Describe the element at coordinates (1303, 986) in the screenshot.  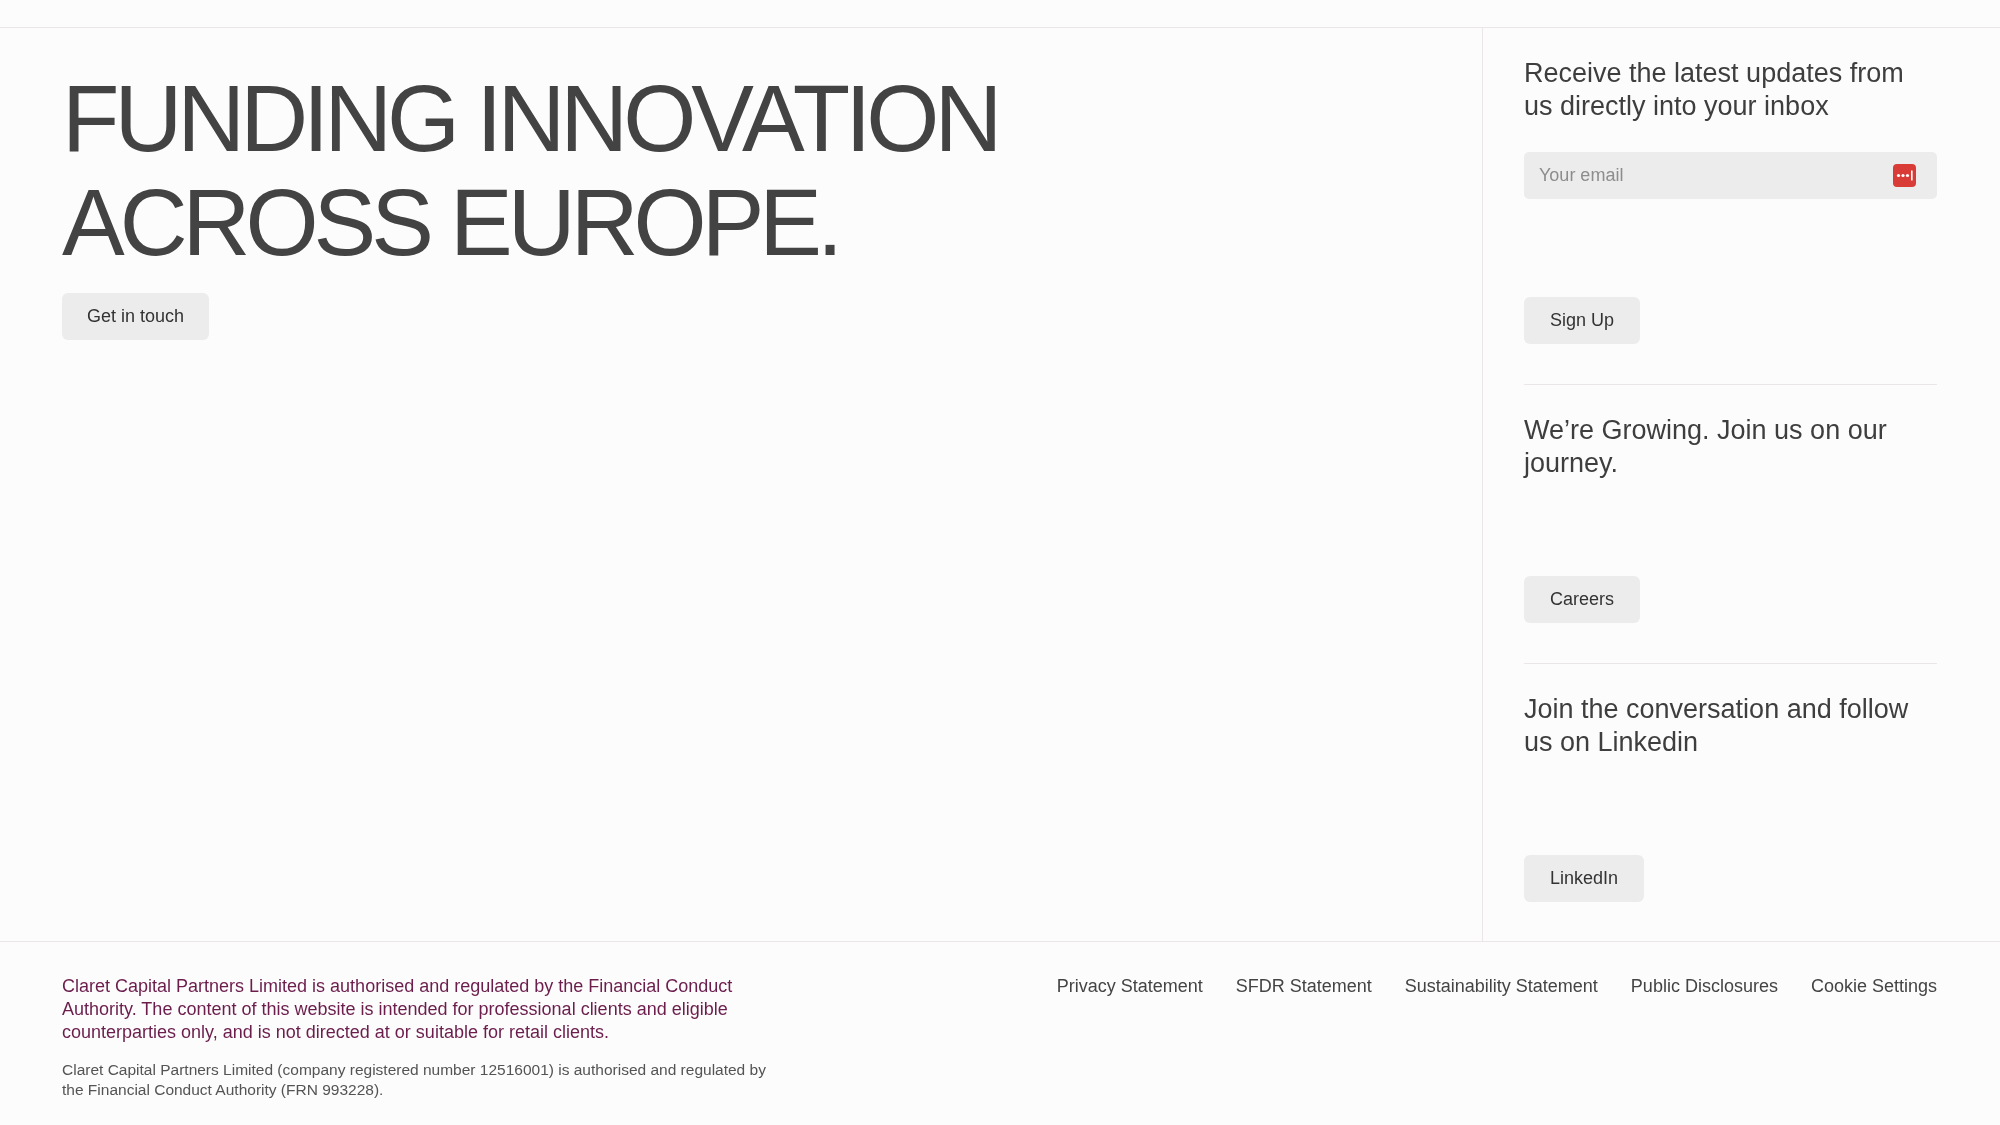
I see `footer-link: SFDR Statement` at that location.